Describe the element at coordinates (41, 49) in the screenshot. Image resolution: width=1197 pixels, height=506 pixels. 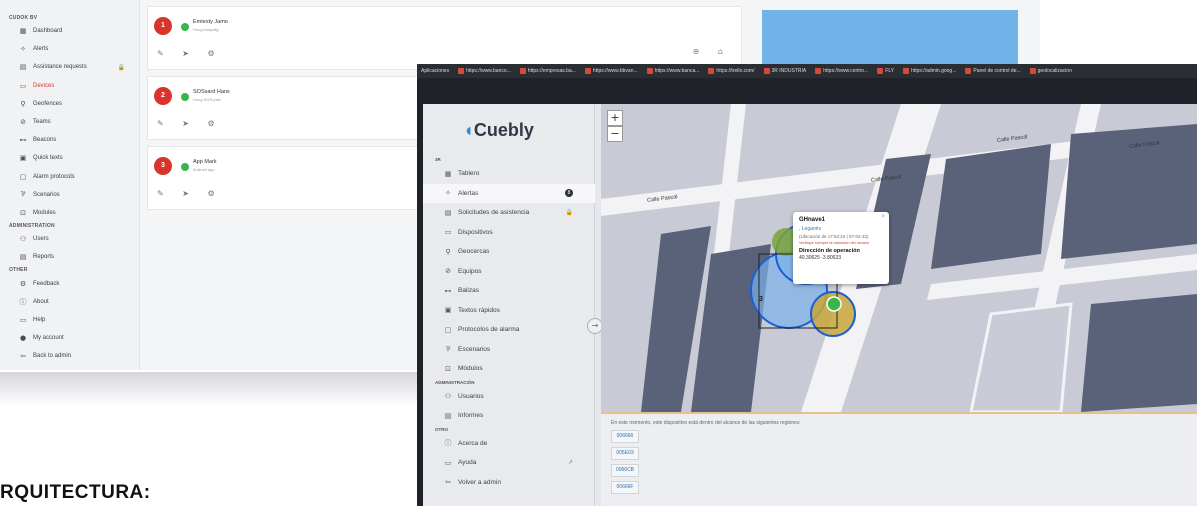
I see `nav-item-label: Alerts` at that location.